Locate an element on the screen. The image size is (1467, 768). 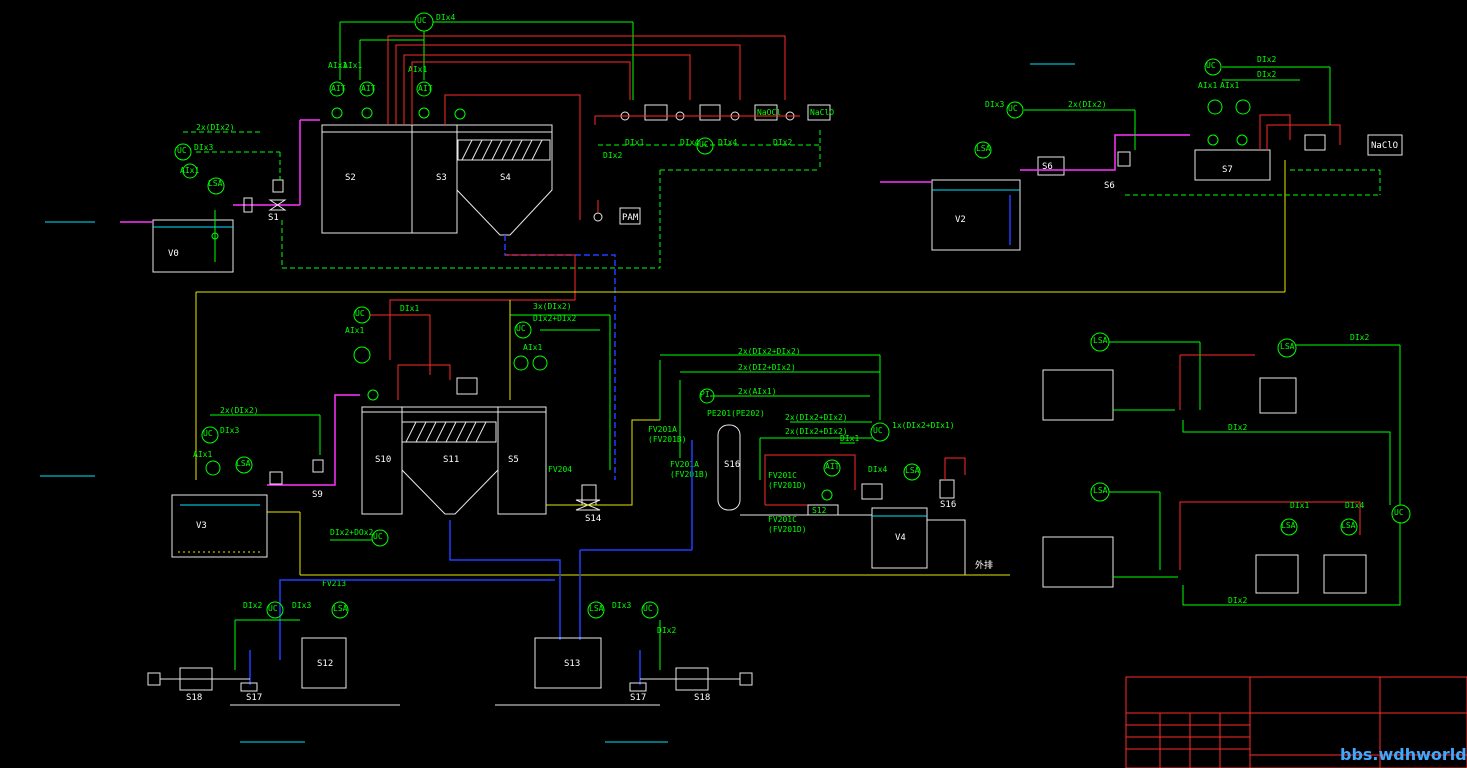
svg-text: S2 is located at coordinates (350, 178).